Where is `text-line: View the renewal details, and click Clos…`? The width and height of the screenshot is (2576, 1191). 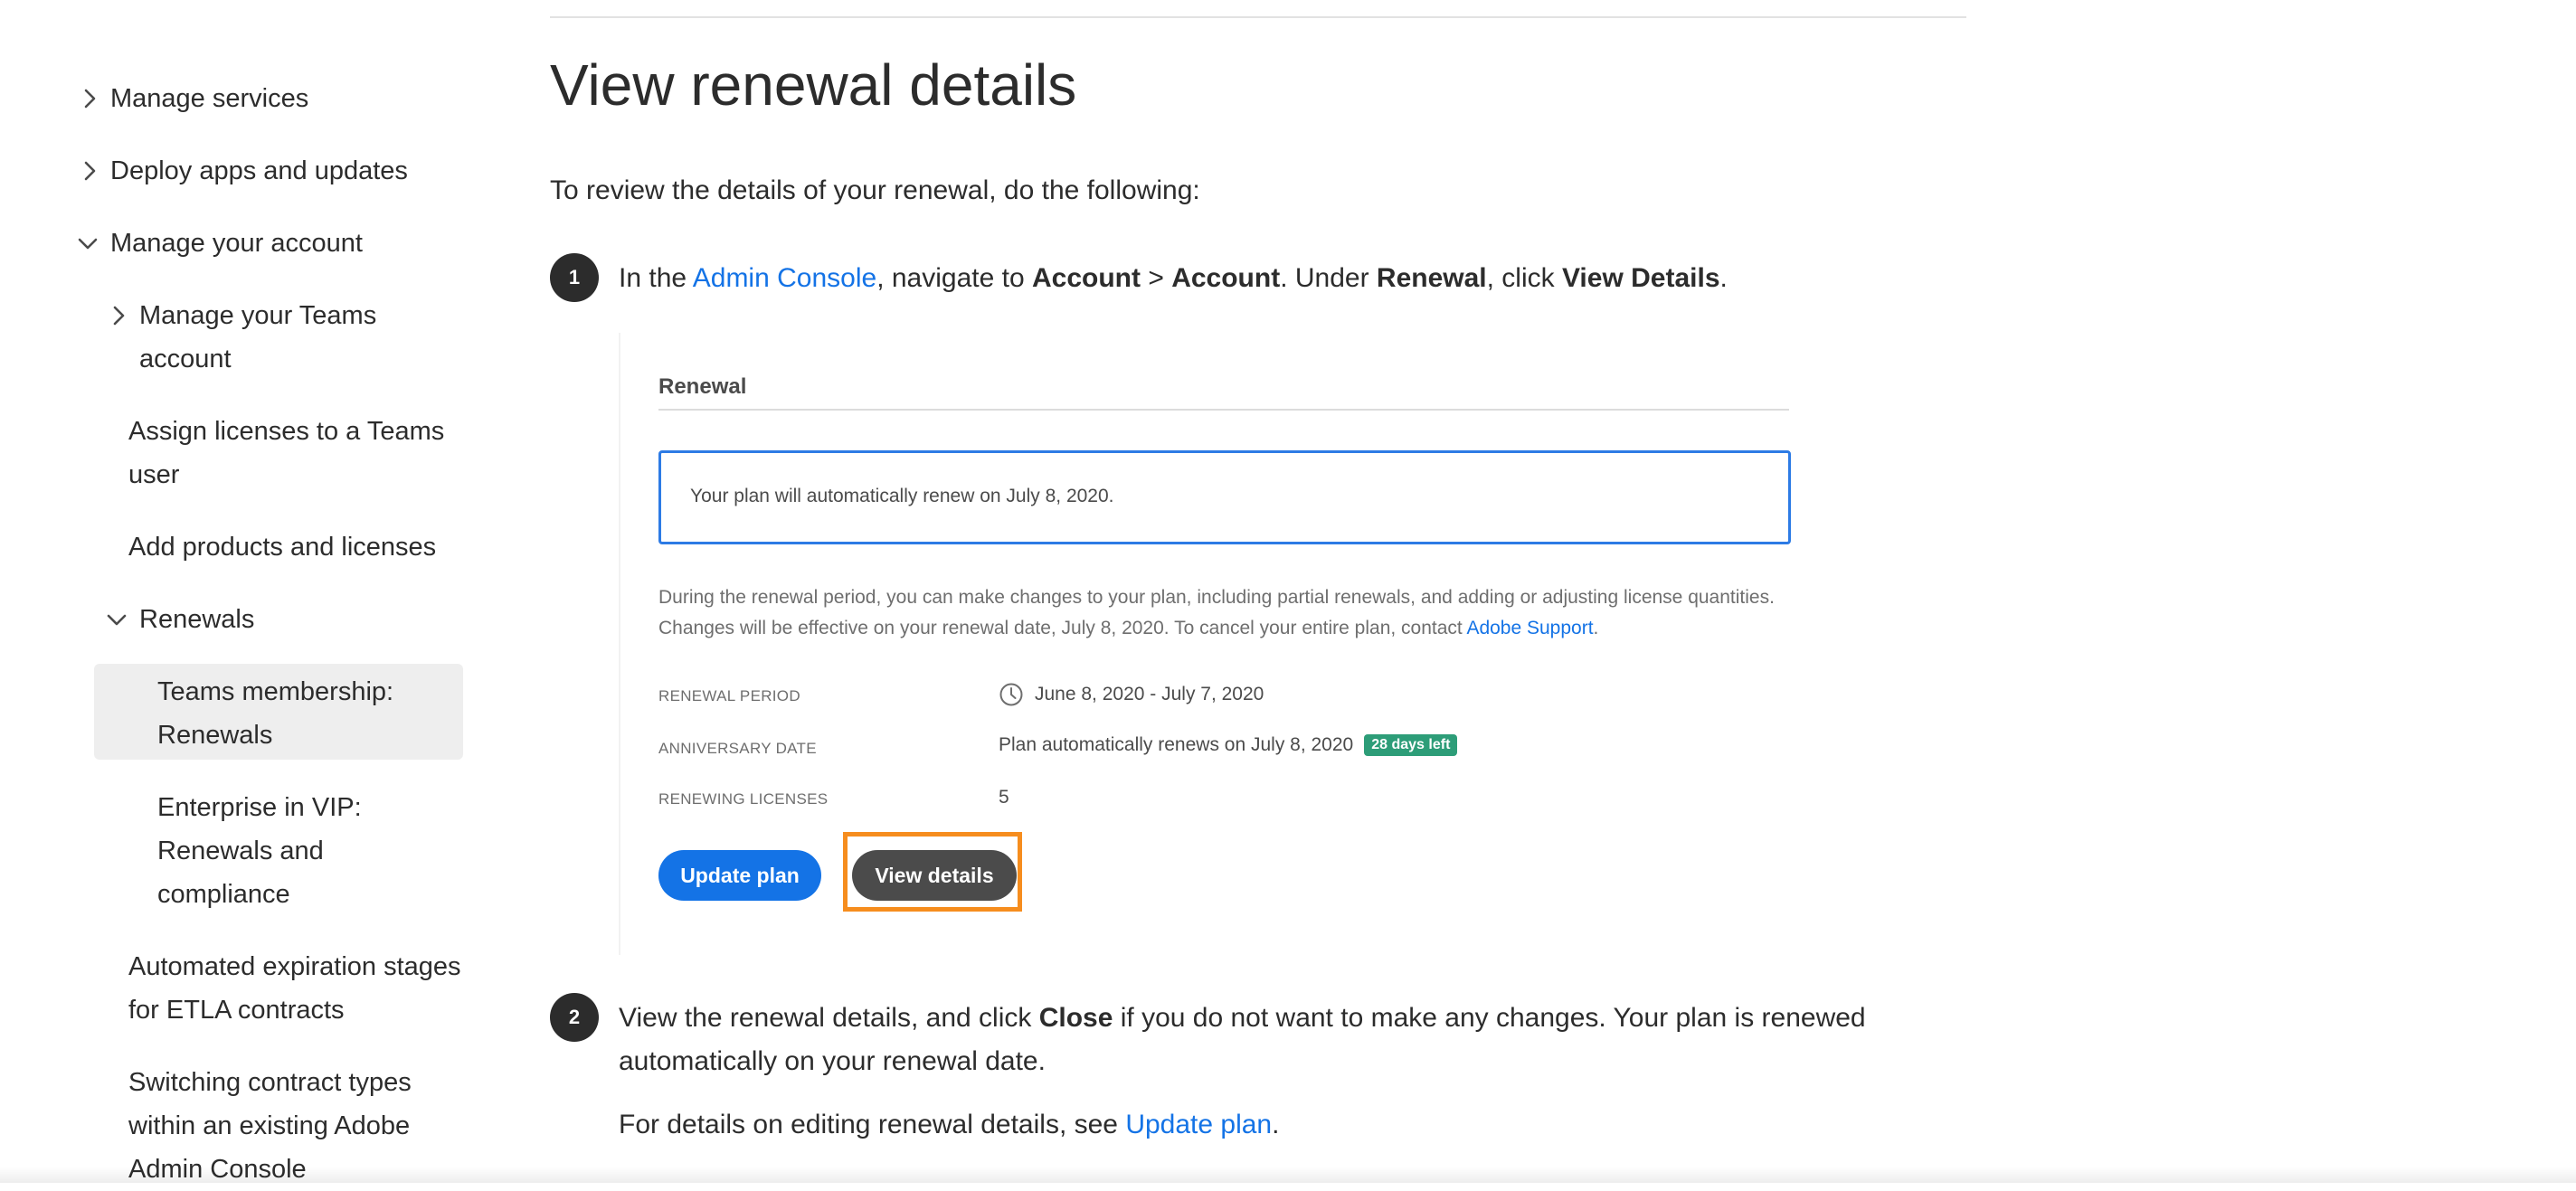
text-line: View the renewal details, and click Clos… is located at coordinates (1243, 1018).